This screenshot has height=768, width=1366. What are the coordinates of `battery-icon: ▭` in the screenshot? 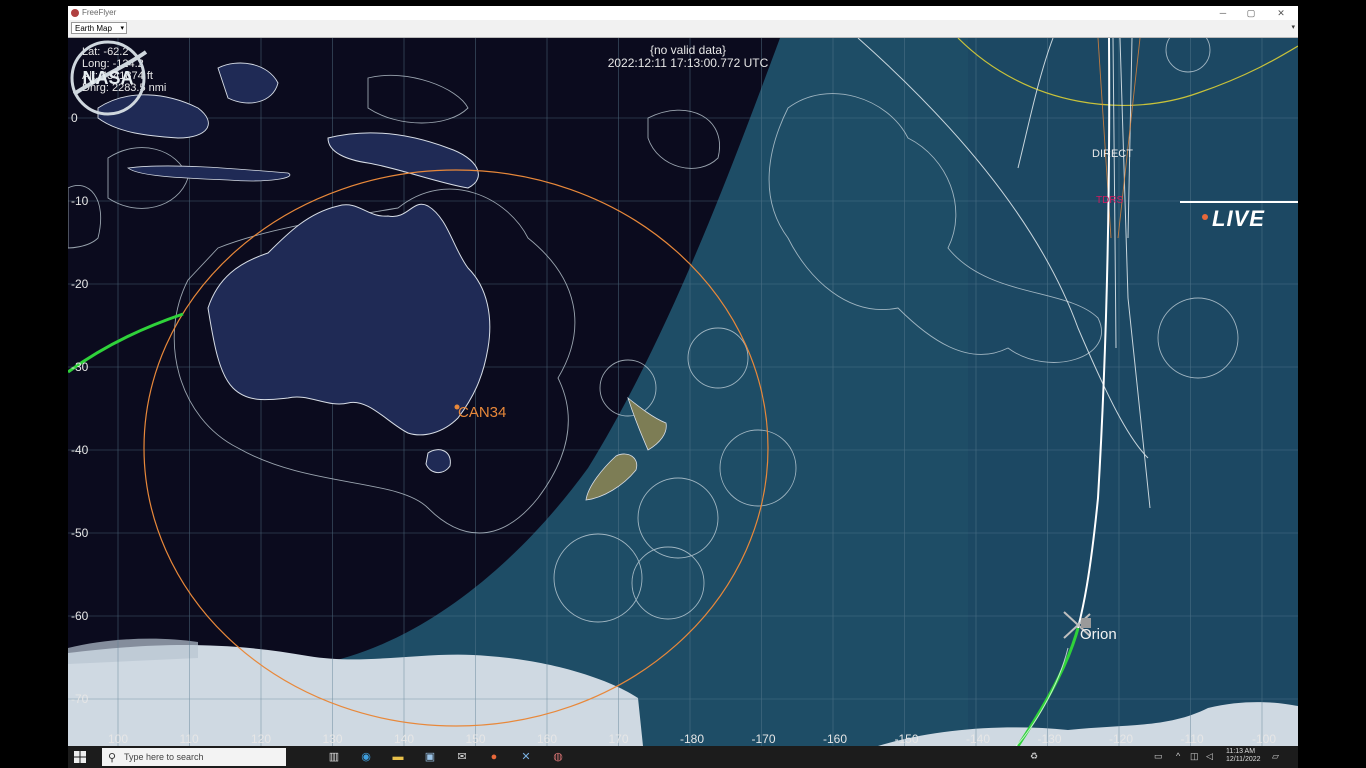 It's located at (1158, 756).